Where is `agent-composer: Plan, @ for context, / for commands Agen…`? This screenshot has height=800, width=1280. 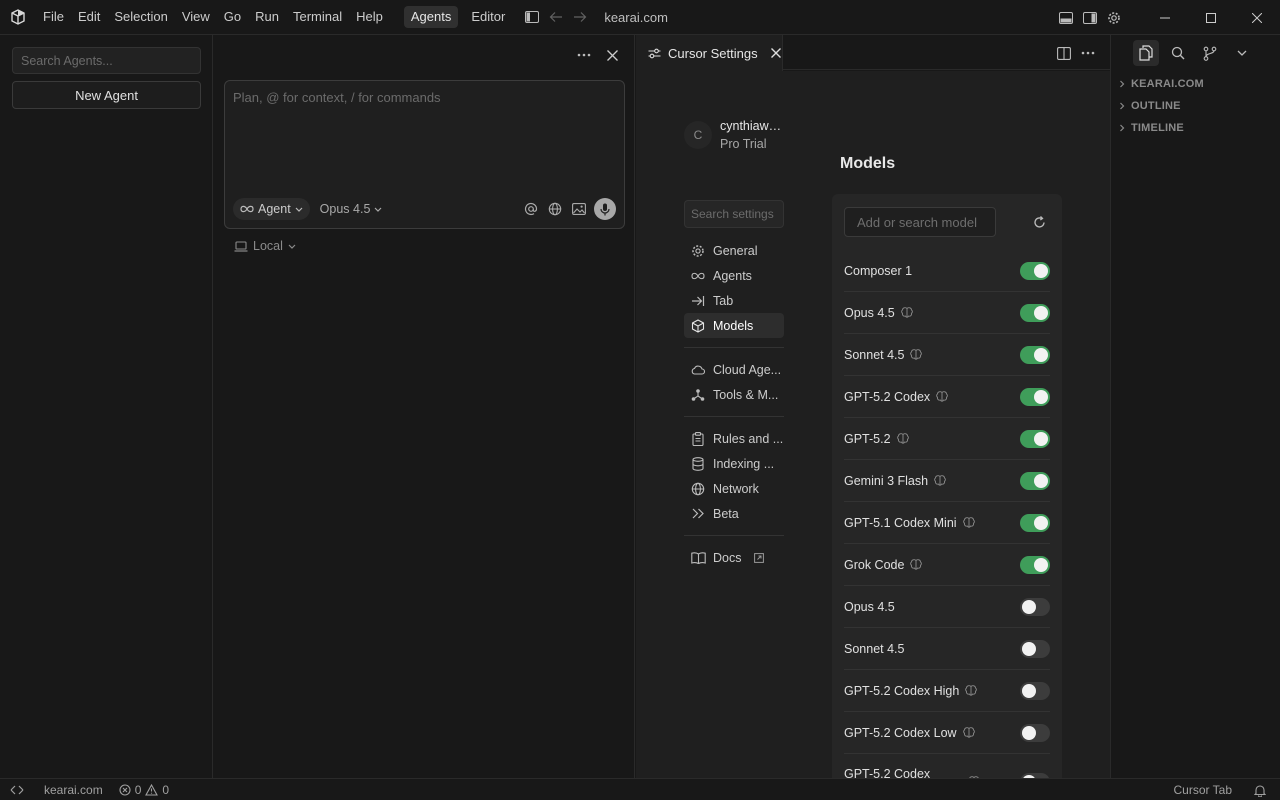
agent-composer: Plan, @ for context, / for commands Agen… is located at coordinates (424, 154).